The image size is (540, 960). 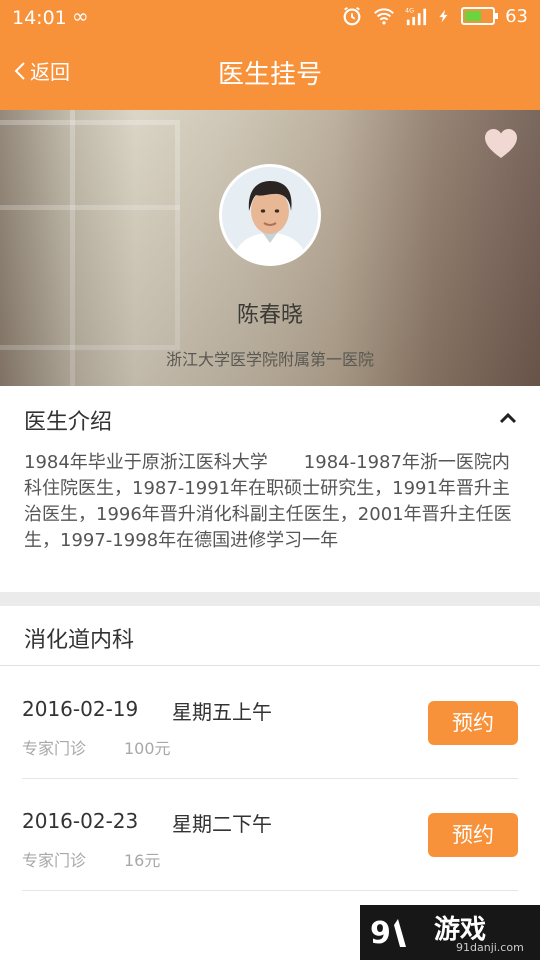 I want to click on section-divider, so click(x=270, y=599).